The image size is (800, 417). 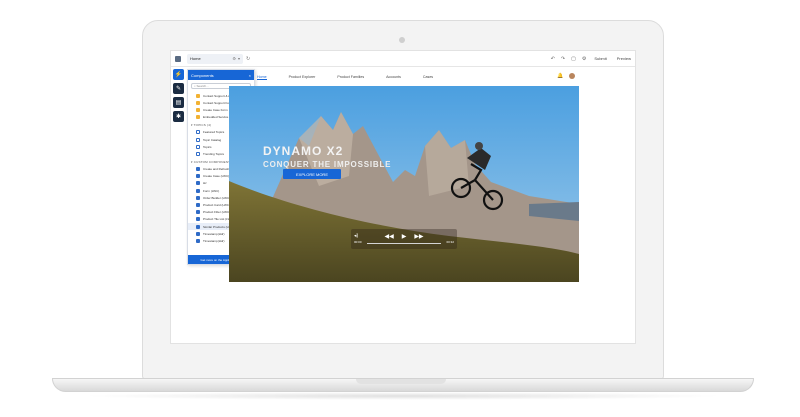 I want to click on elapsed-time: 00:00, so click(x=358, y=242).